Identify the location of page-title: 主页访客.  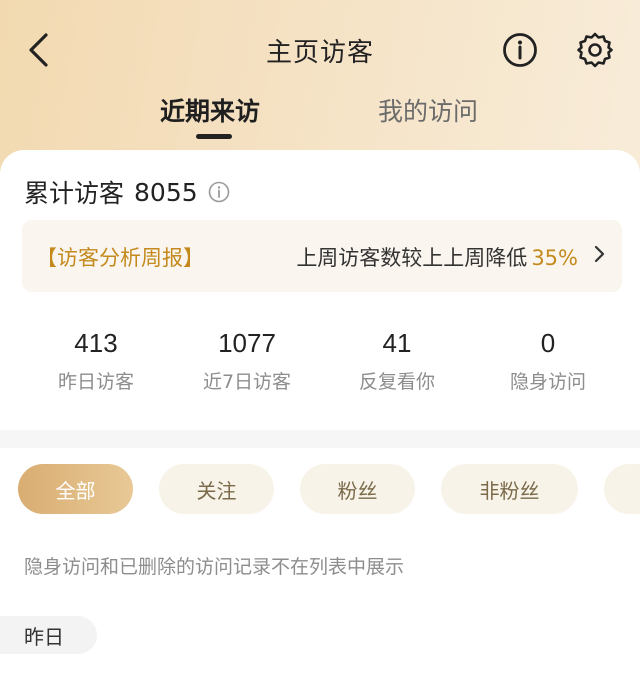
(319, 53).